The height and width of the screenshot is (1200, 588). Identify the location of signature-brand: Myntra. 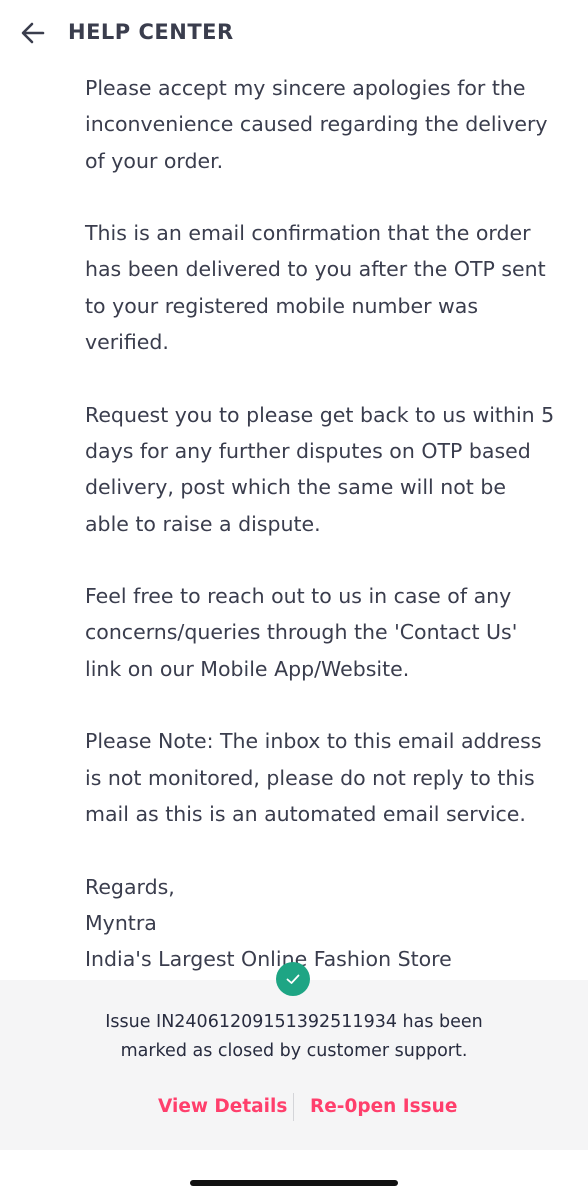
(121, 922).